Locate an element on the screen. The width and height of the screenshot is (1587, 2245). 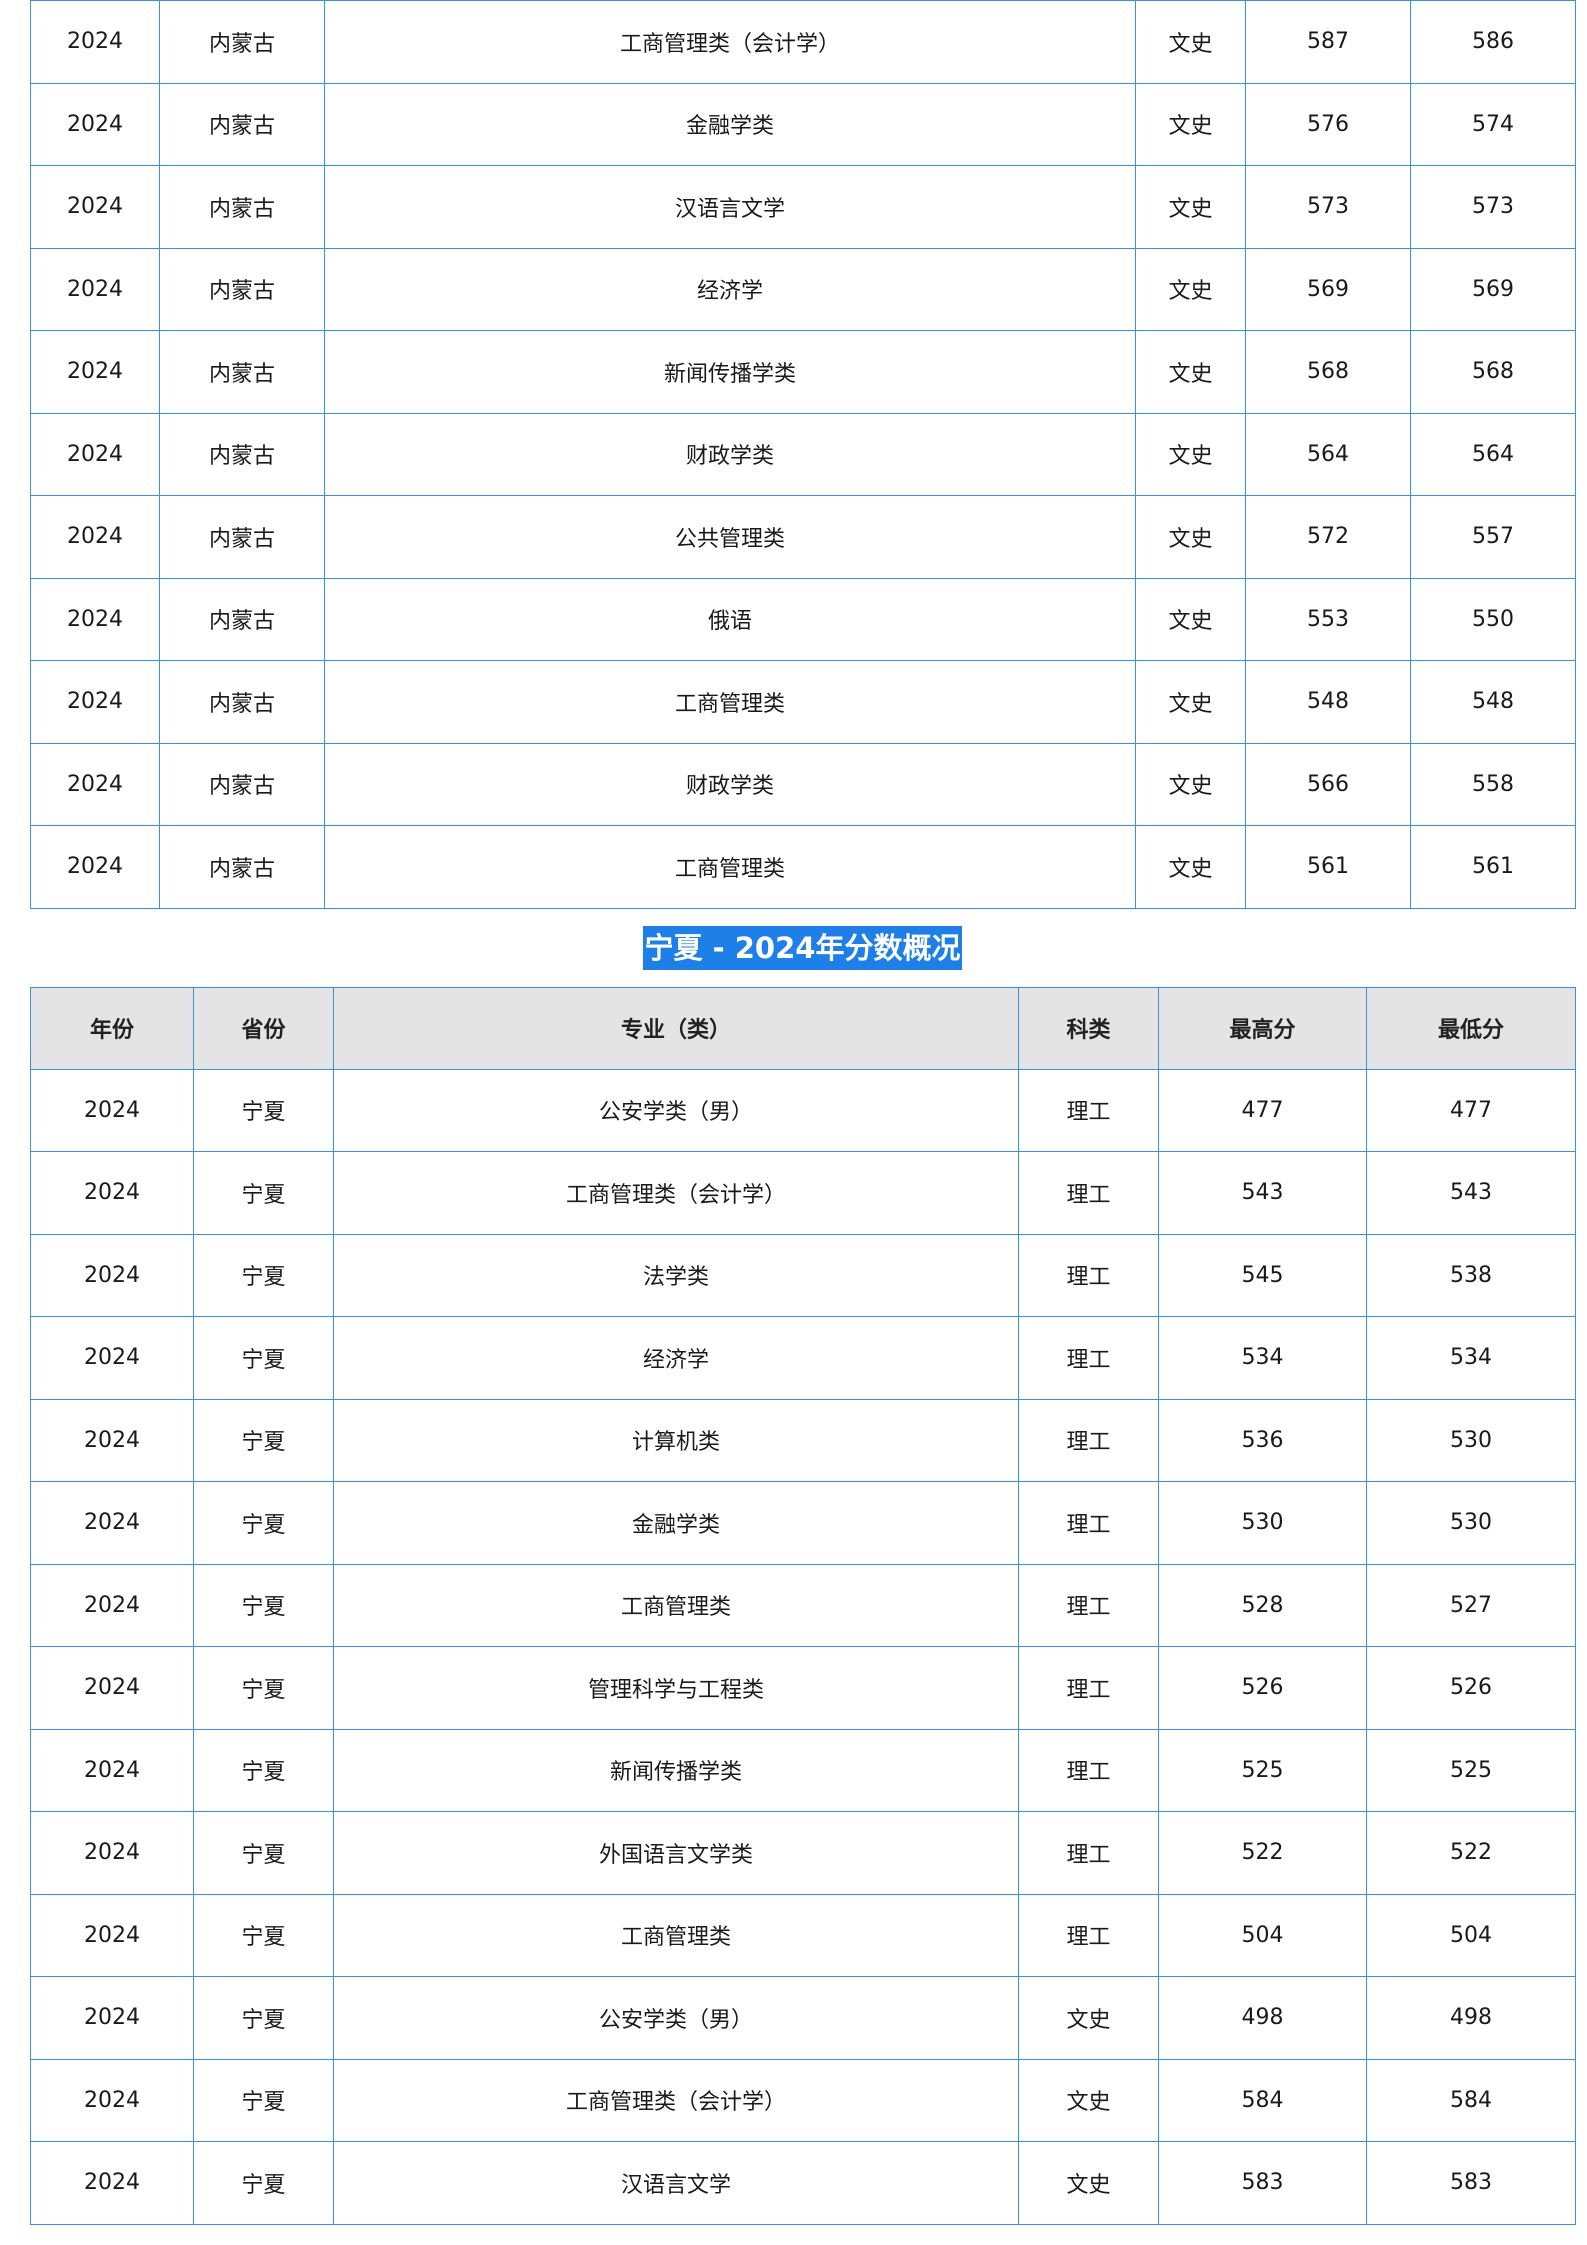
header-year: 年份 is located at coordinates (112, 1028).